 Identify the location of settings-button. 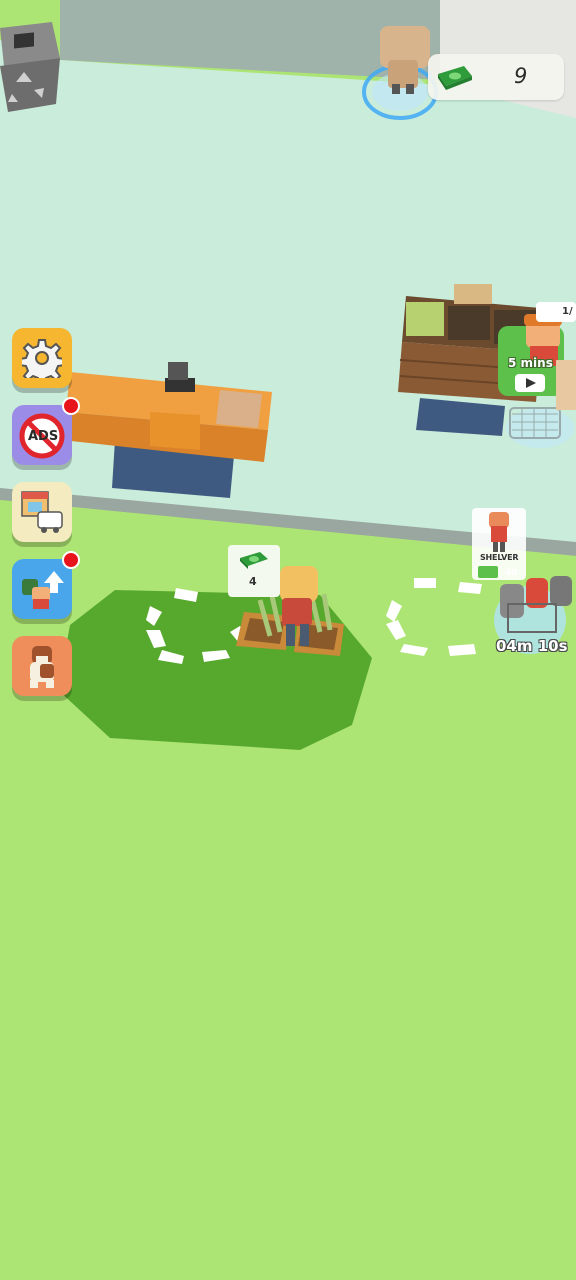
(42, 358).